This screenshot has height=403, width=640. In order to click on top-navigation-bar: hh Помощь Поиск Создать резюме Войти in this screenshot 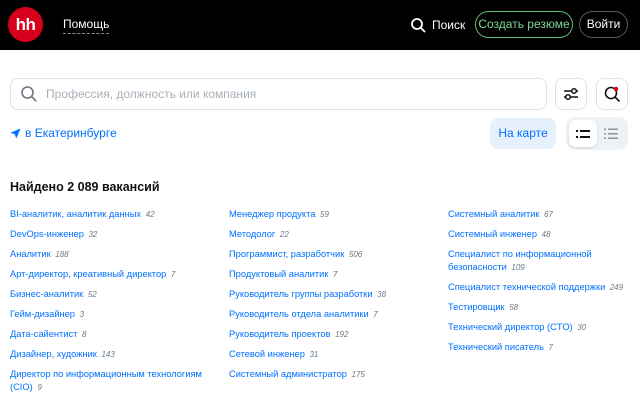, I will do `click(320, 25)`.